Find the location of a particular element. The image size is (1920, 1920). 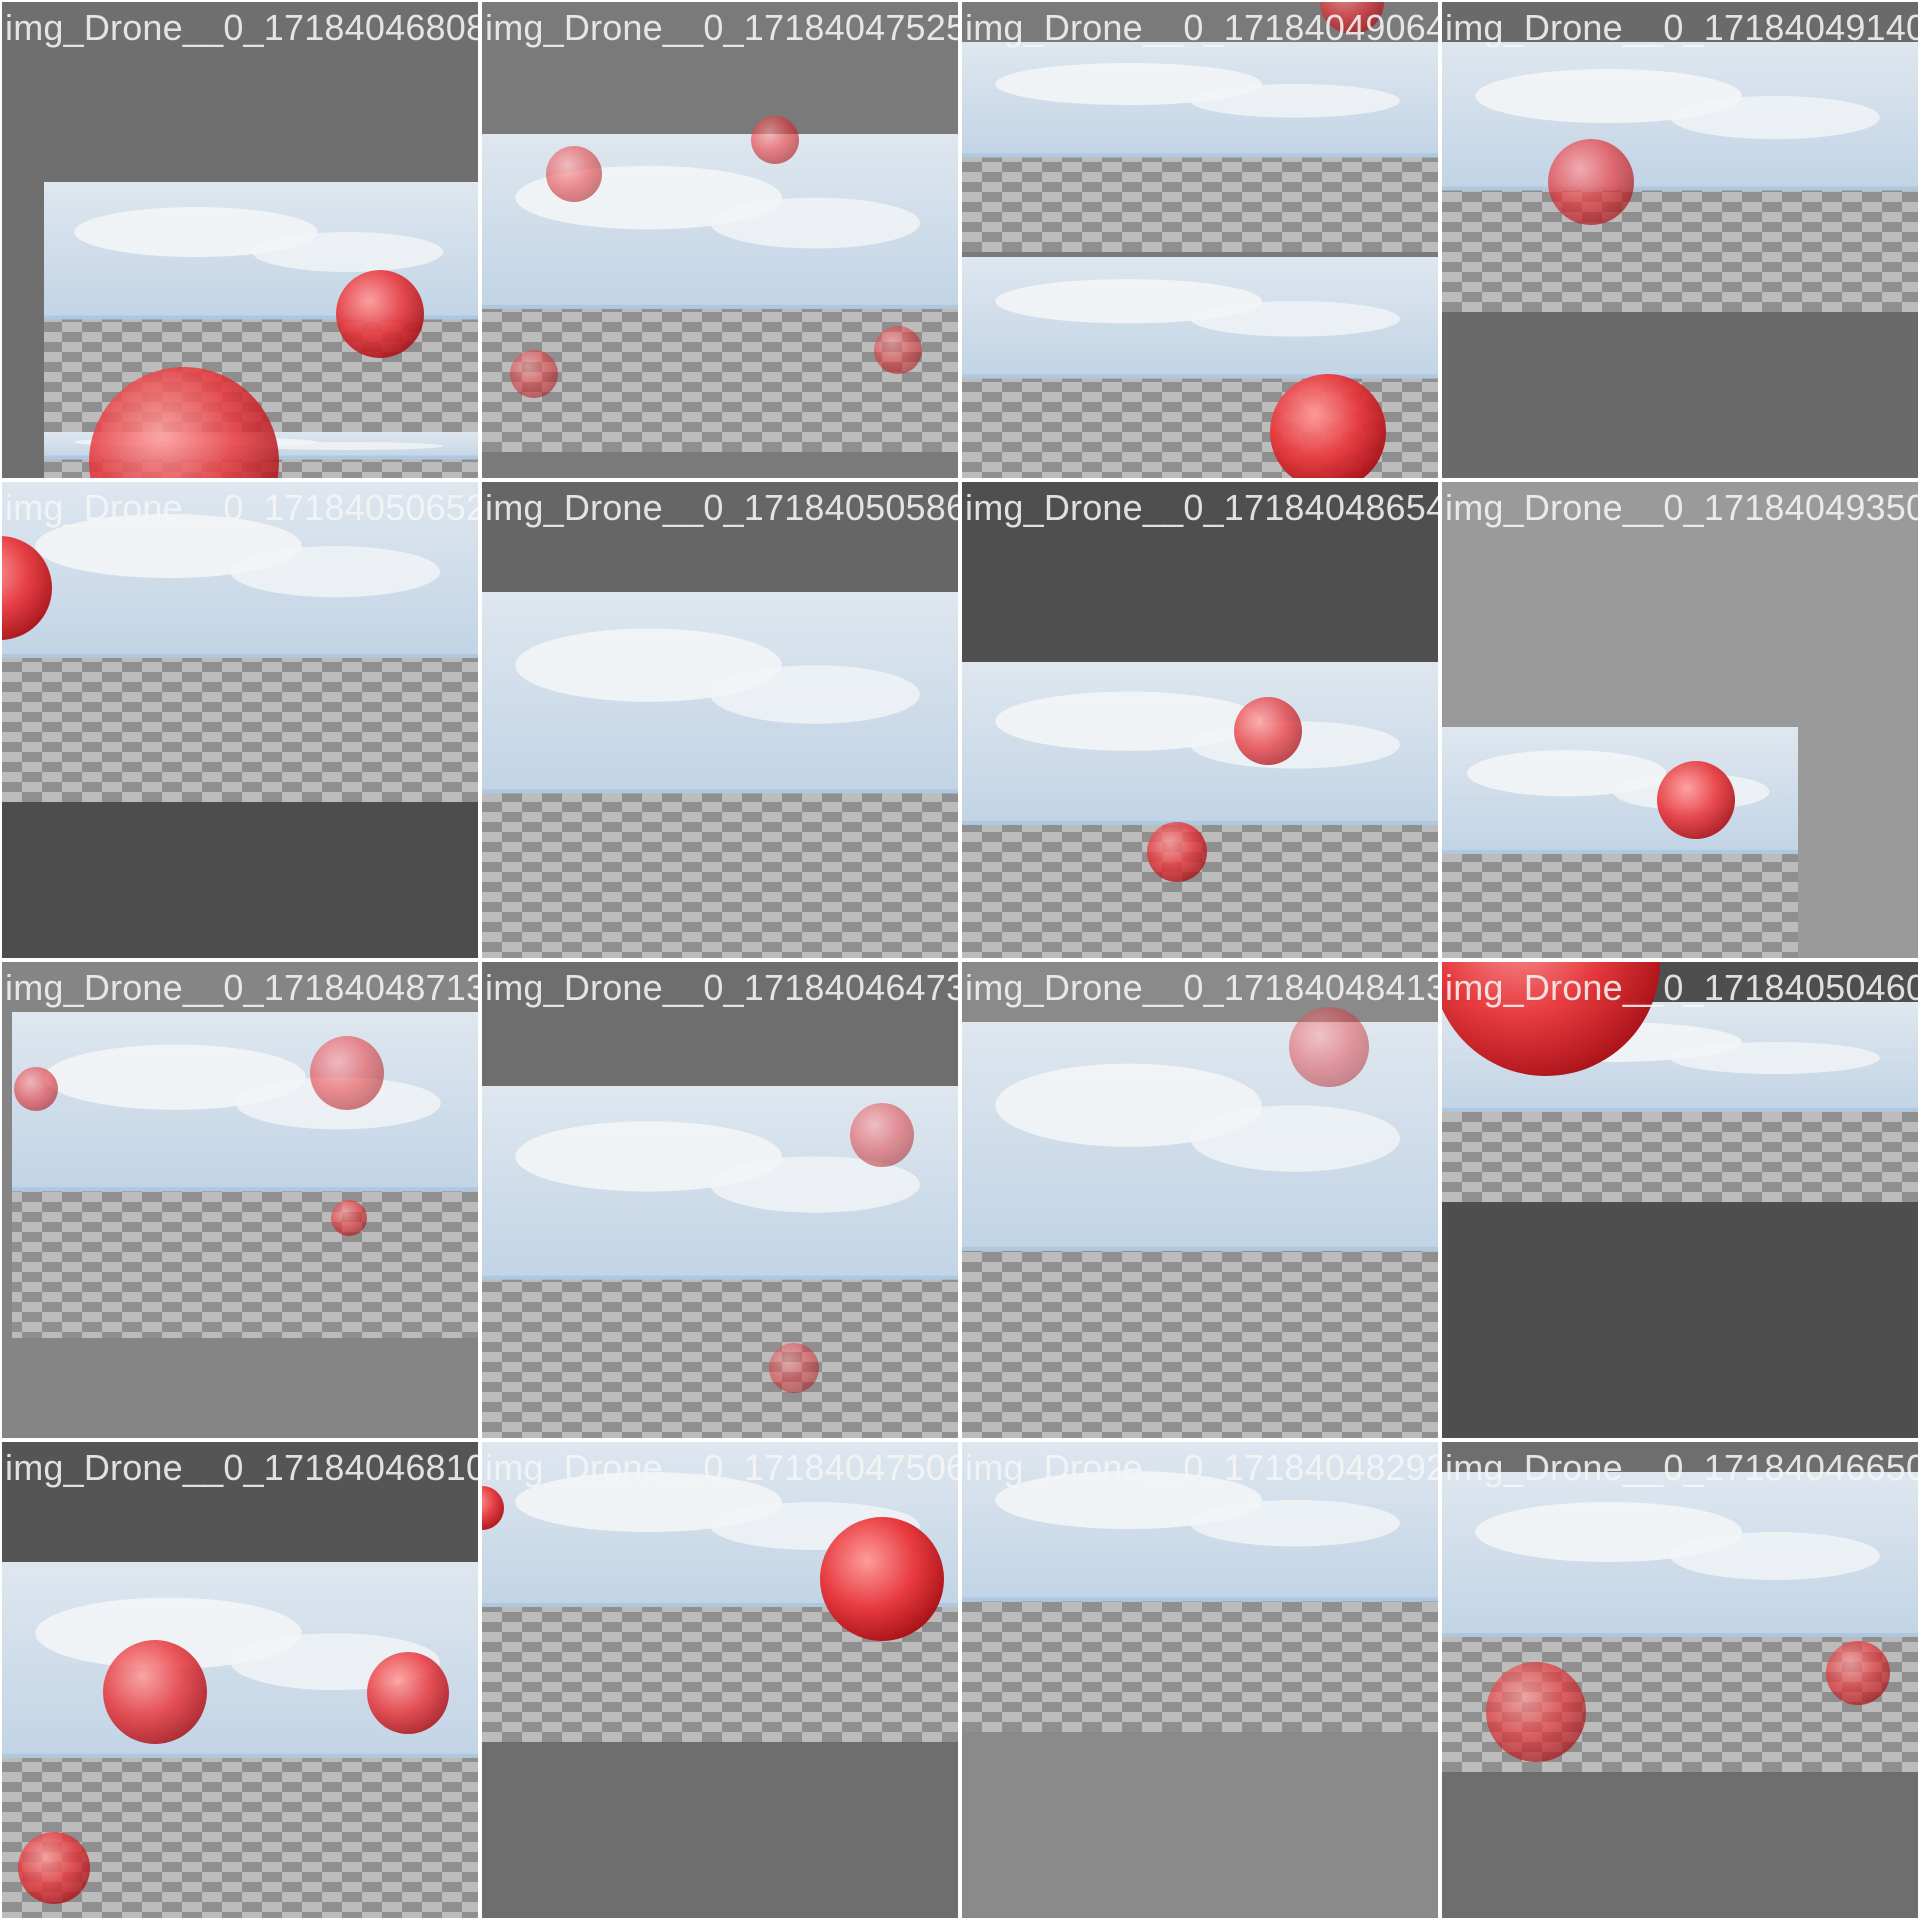

drone-image-tile: img_Drone__0_1718404906438421500.png is located at coordinates (1200, 240).